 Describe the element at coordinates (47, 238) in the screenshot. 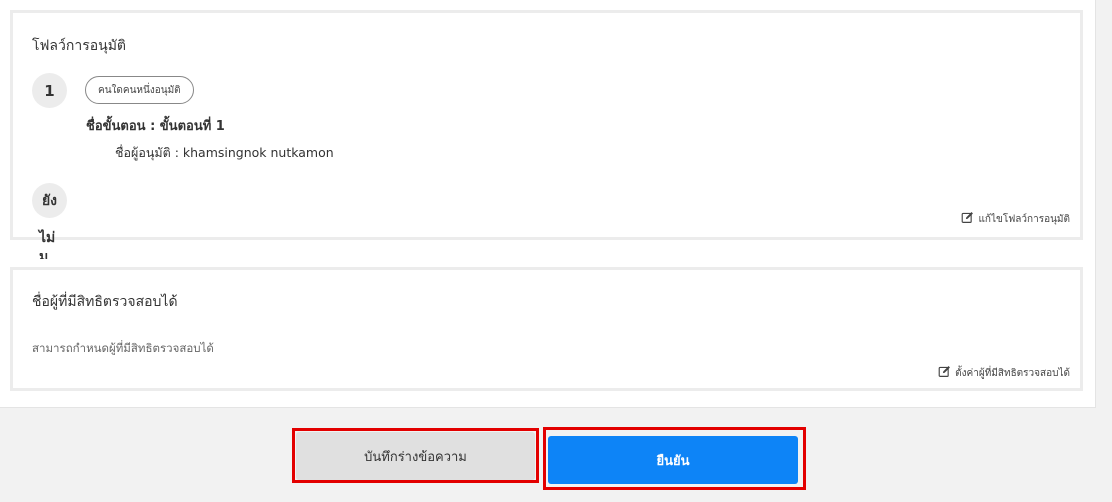

I see `step-number-overflow-text: ไม่` at that location.